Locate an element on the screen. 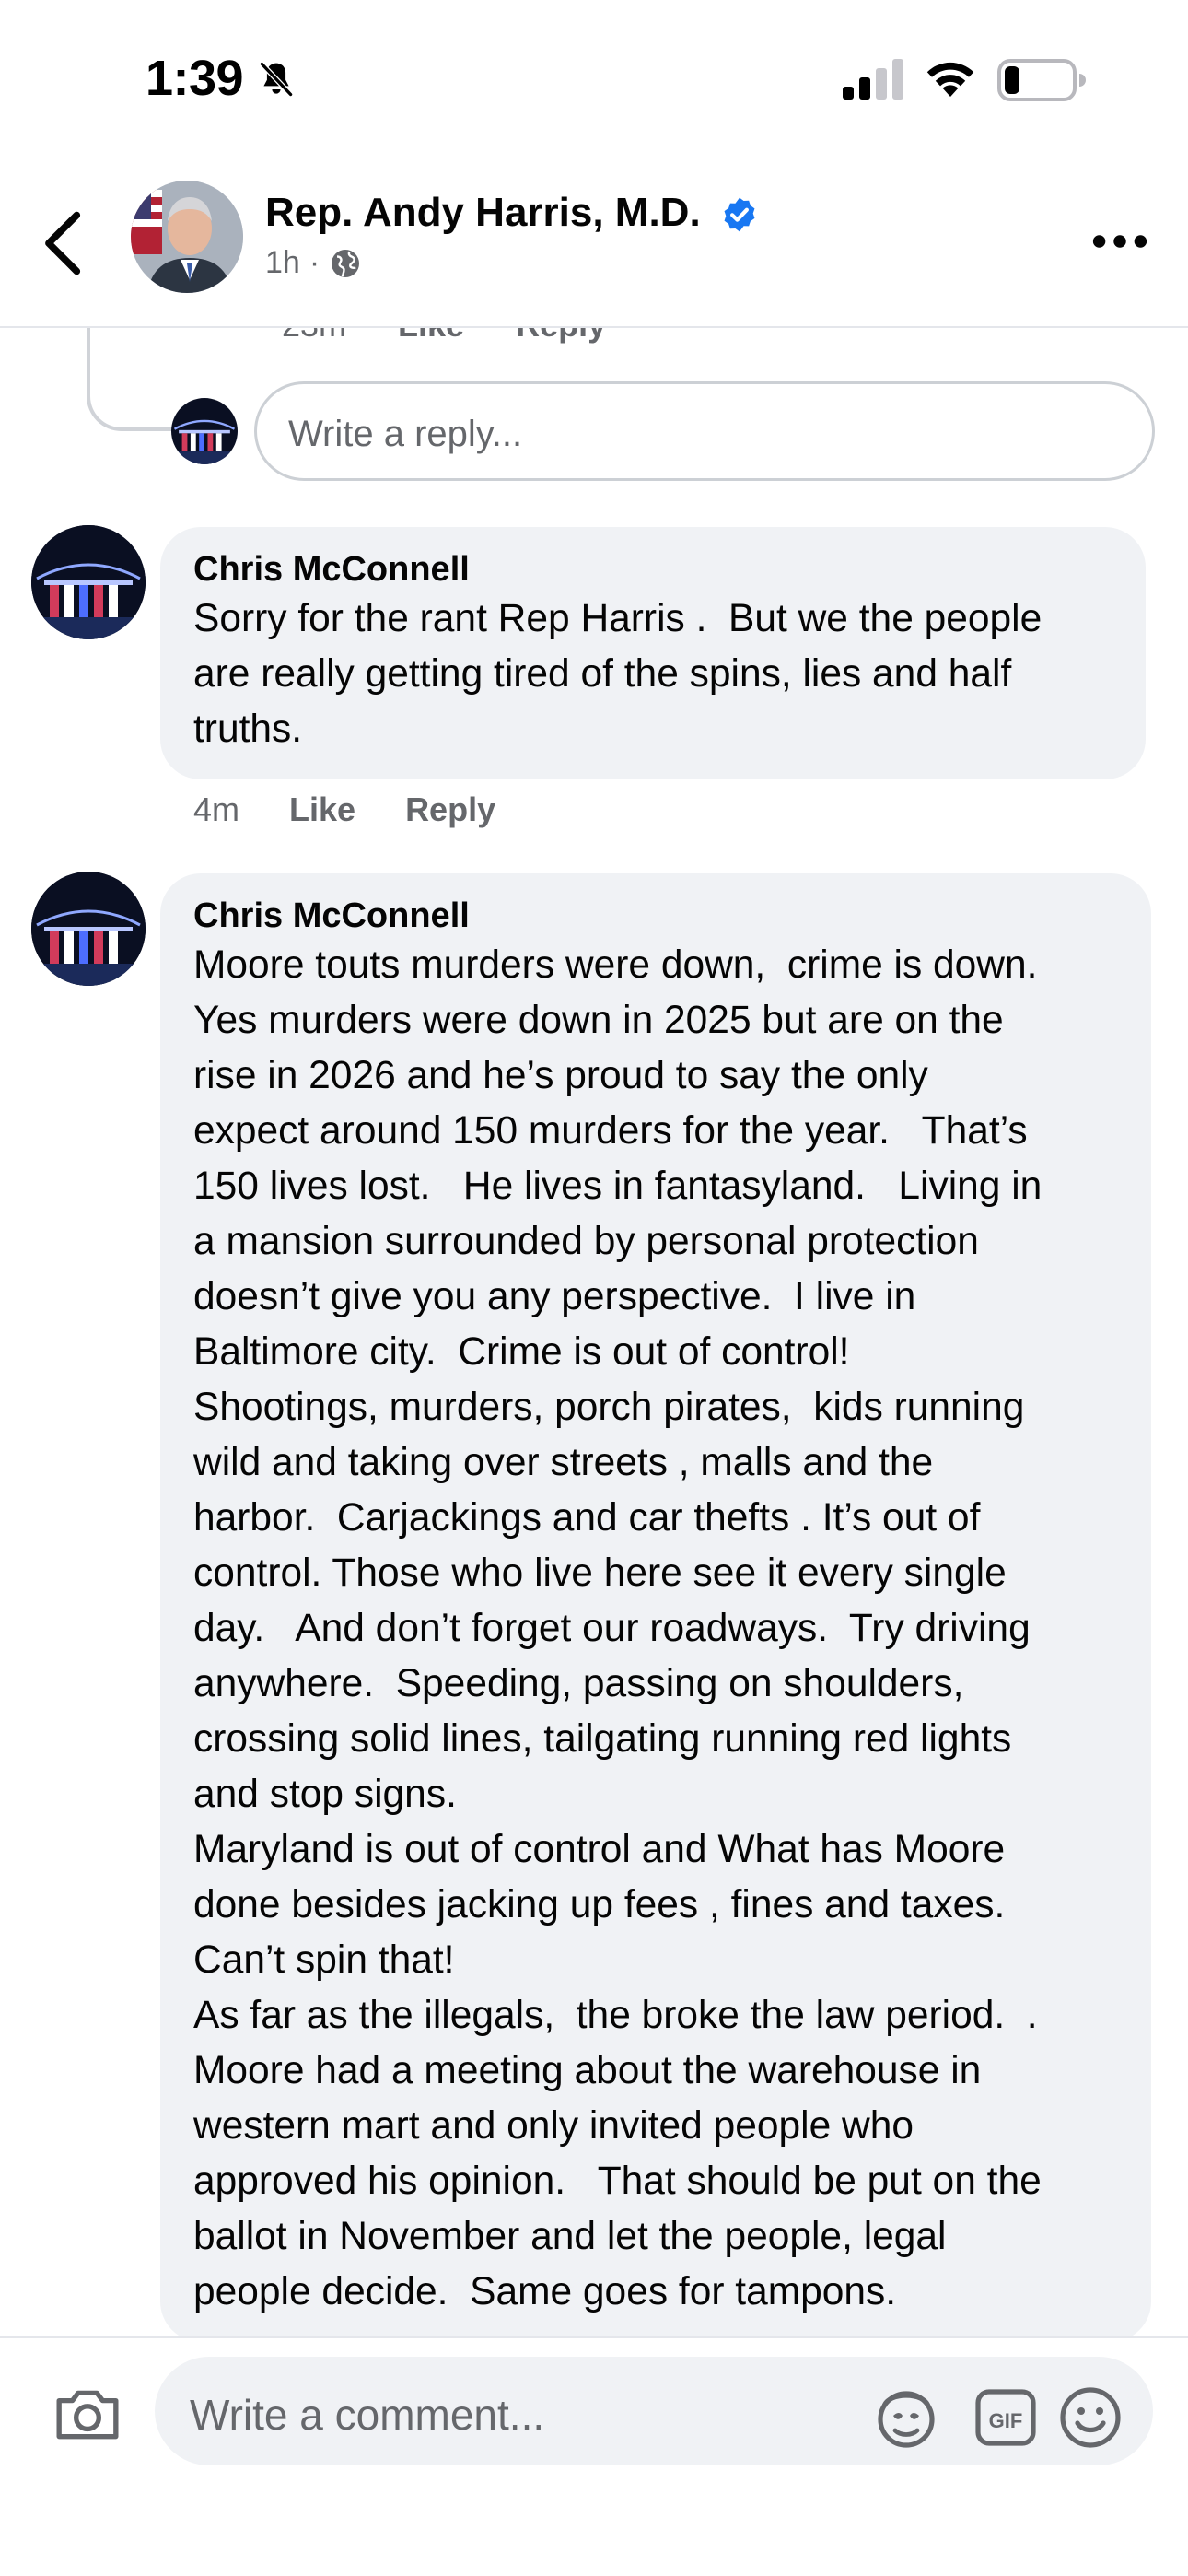 The width and height of the screenshot is (1188, 2576). post-meta: 1h · is located at coordinates (313, 263).